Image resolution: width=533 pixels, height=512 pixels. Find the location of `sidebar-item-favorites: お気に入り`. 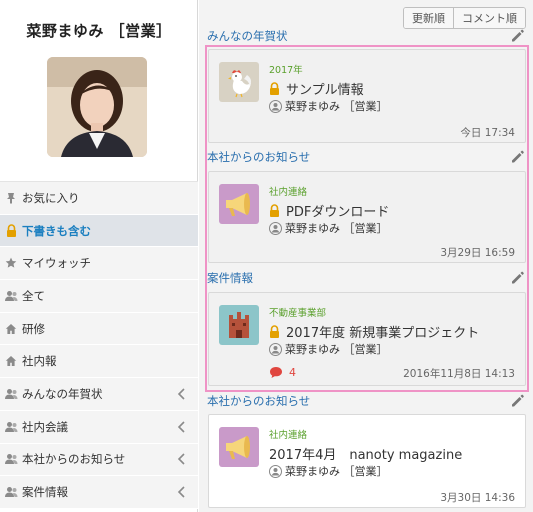

sidebar-item-favorites: お気に入り is located at coordinates (99, 198).